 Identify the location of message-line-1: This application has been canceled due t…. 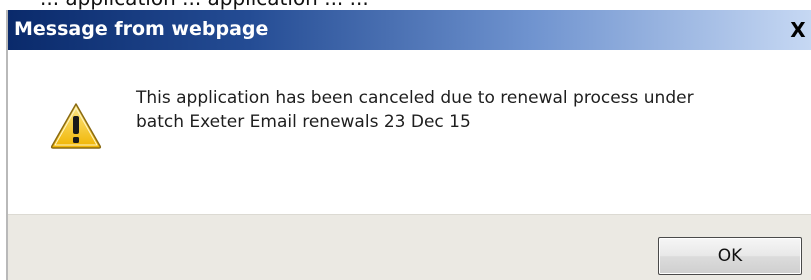
(415, 98).